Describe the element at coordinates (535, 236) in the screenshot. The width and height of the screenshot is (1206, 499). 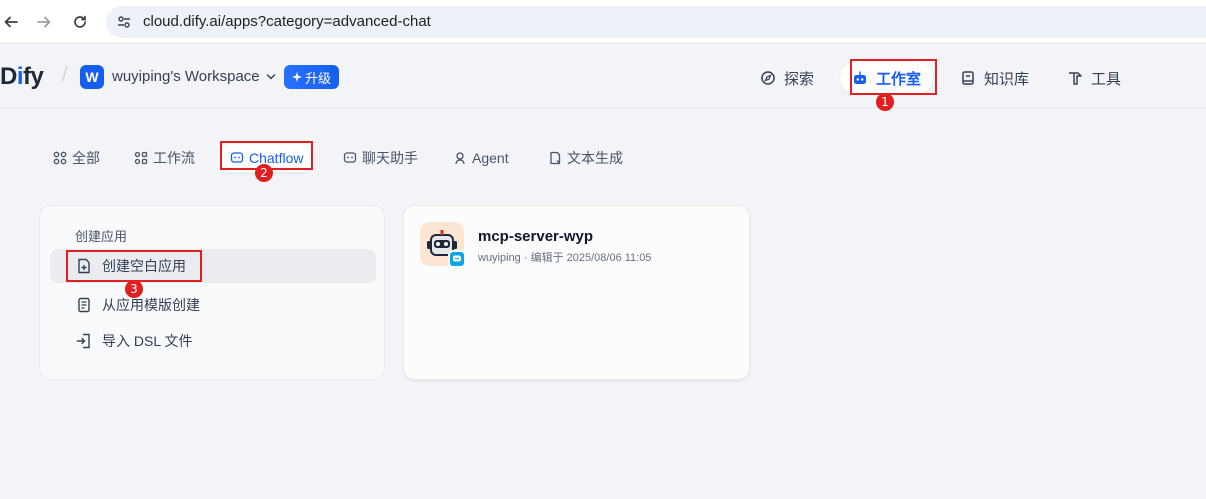
I see `app-name: mcp-server-wyp` at that location.